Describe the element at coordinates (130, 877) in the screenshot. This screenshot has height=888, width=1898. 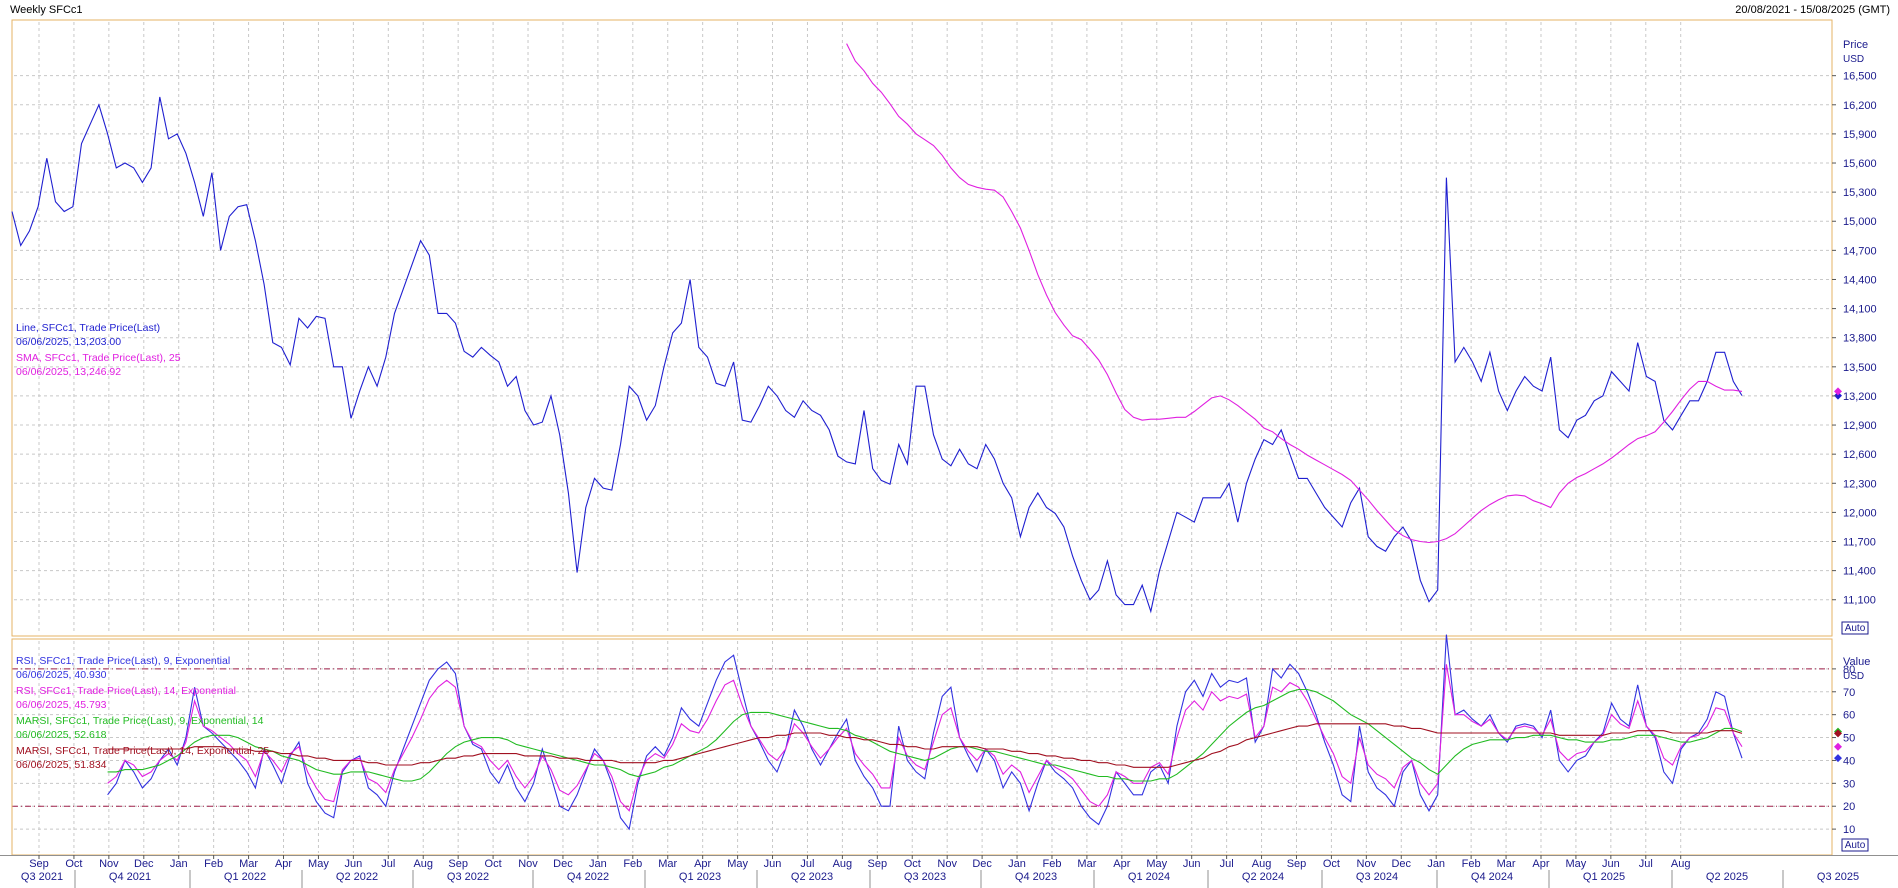
I see `x-quarter-label: Q4 2021` at that location.